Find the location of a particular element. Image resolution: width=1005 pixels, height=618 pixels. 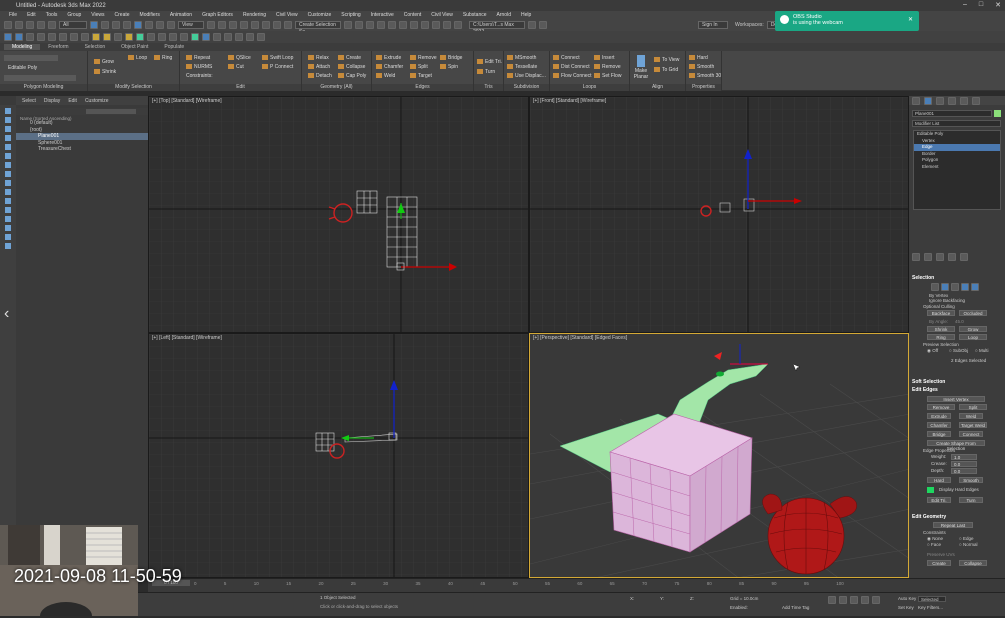

sphere-primitive-icon is located at coordinates (118, 37).